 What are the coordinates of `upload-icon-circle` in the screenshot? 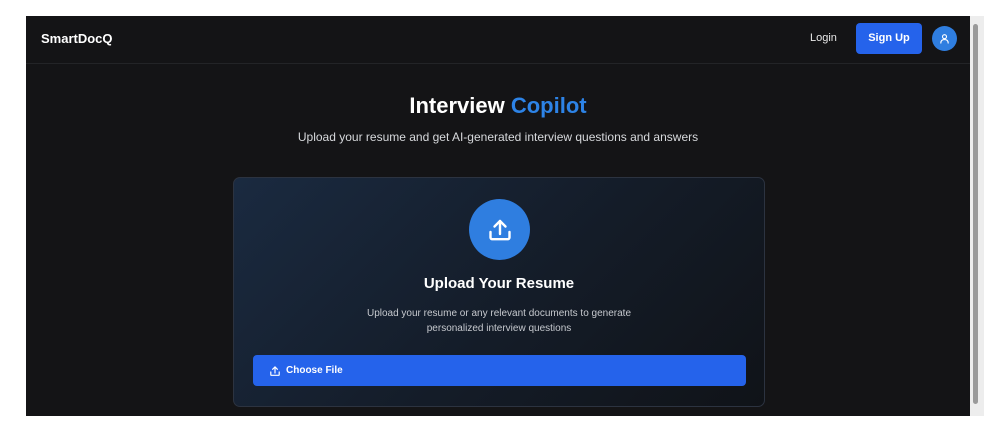 It's located at (499, 229).